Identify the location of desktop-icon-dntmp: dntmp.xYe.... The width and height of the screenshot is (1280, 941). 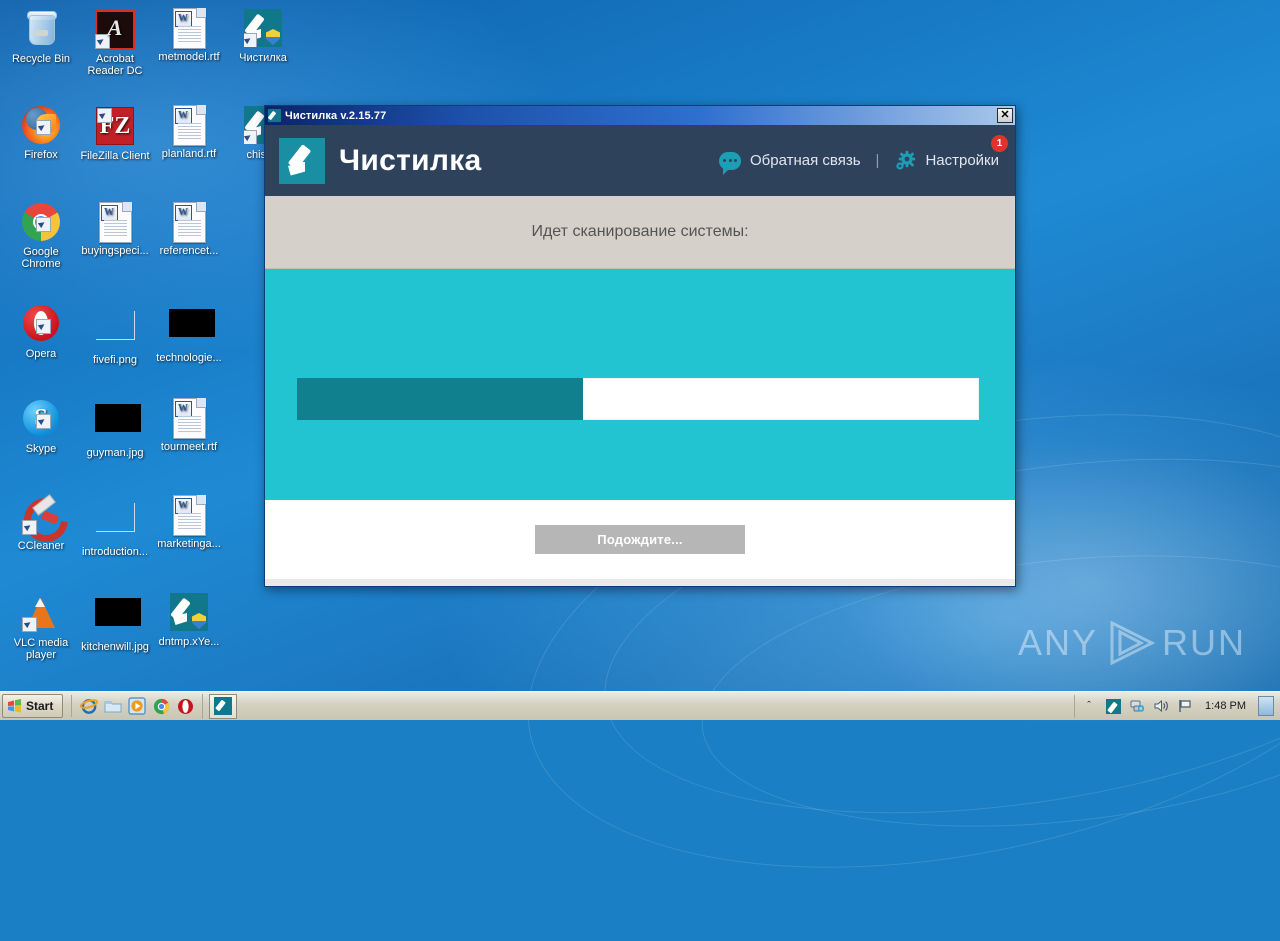
(189, 620).